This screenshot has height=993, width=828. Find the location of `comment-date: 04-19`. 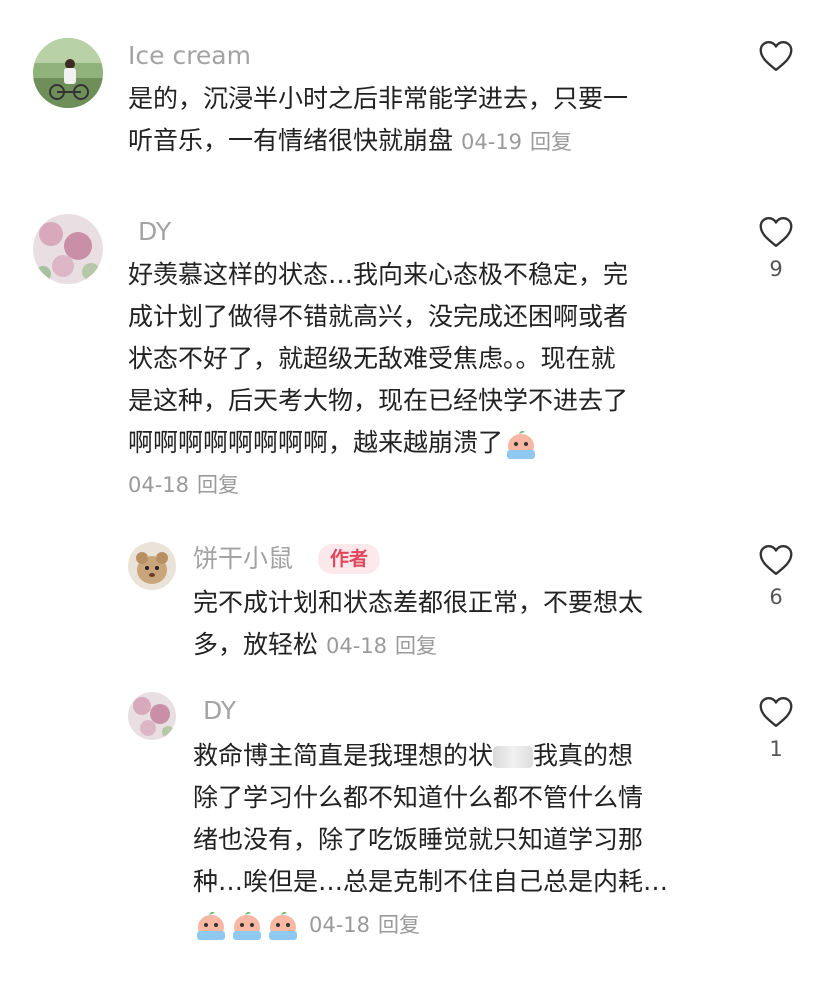

comment-date: 04-19 is located at coordinates (492, 142).